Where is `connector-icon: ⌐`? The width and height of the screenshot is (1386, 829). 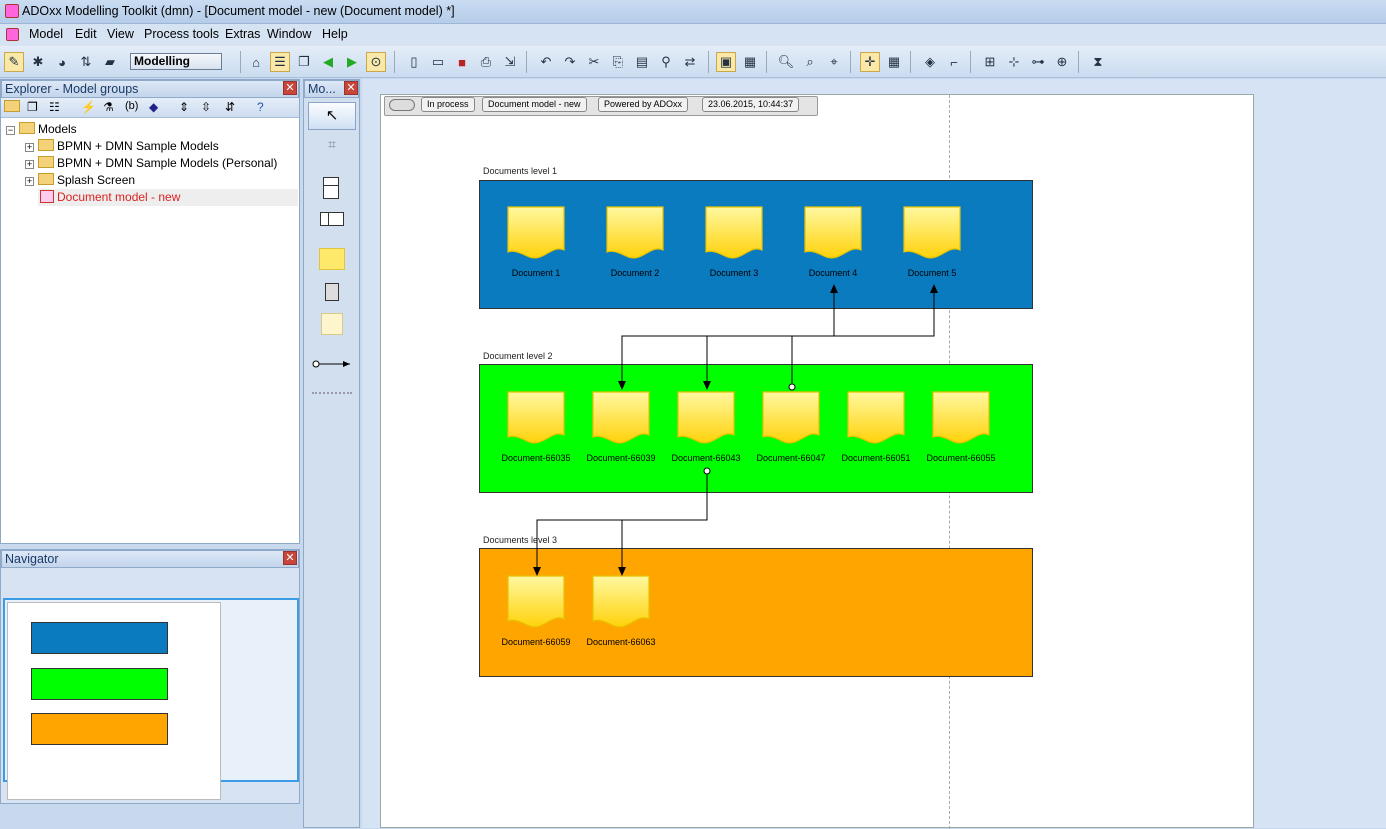
connector-icon: ⌐ is located at coordinates (954, 62).